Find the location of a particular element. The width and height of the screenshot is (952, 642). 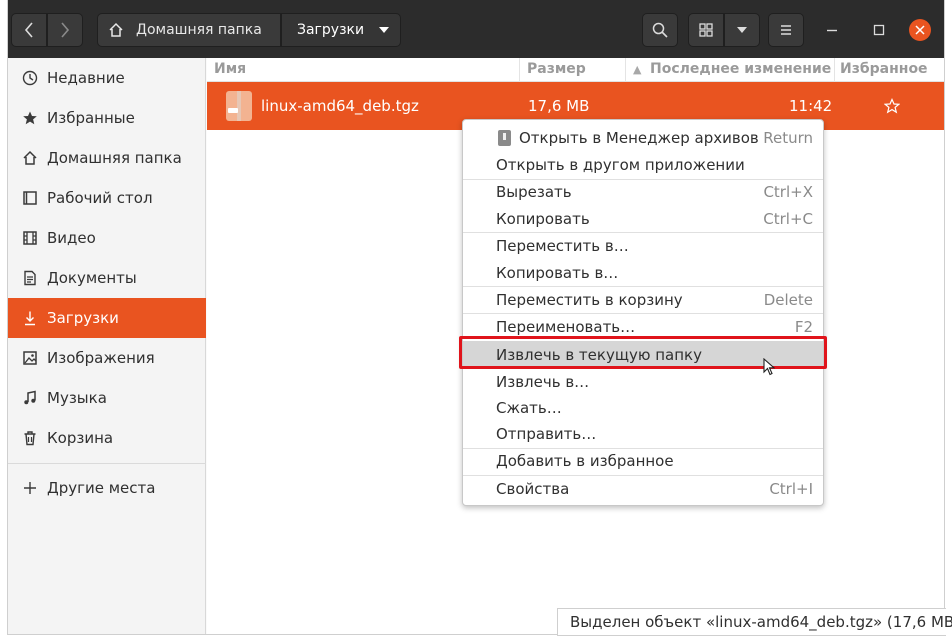

minimize-icon is located at coordinates (832, 30).